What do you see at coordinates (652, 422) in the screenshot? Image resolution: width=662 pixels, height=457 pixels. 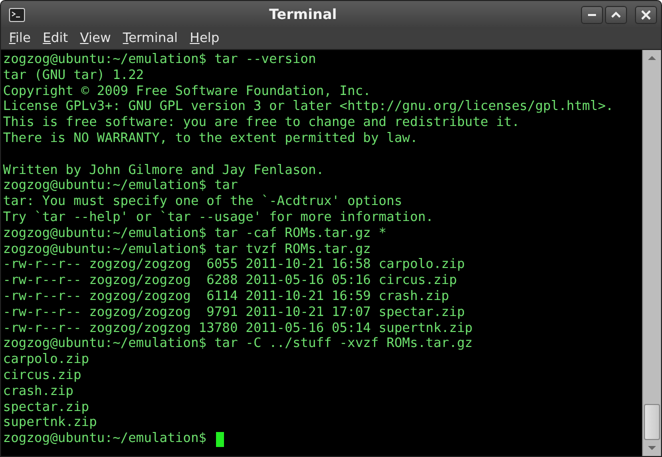 I see `scrollbar-thumb` at bounding box center [652, 422].